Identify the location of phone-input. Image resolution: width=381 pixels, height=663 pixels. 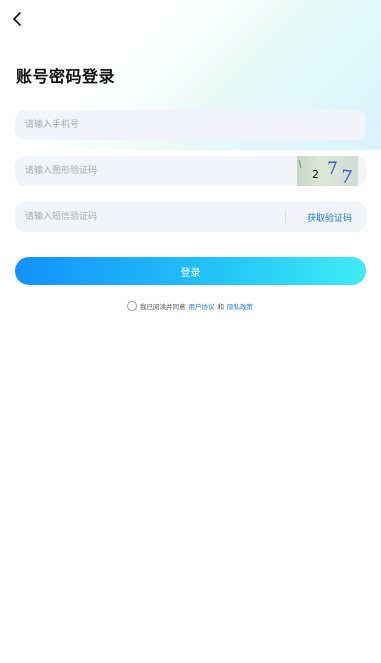
(190, 125).